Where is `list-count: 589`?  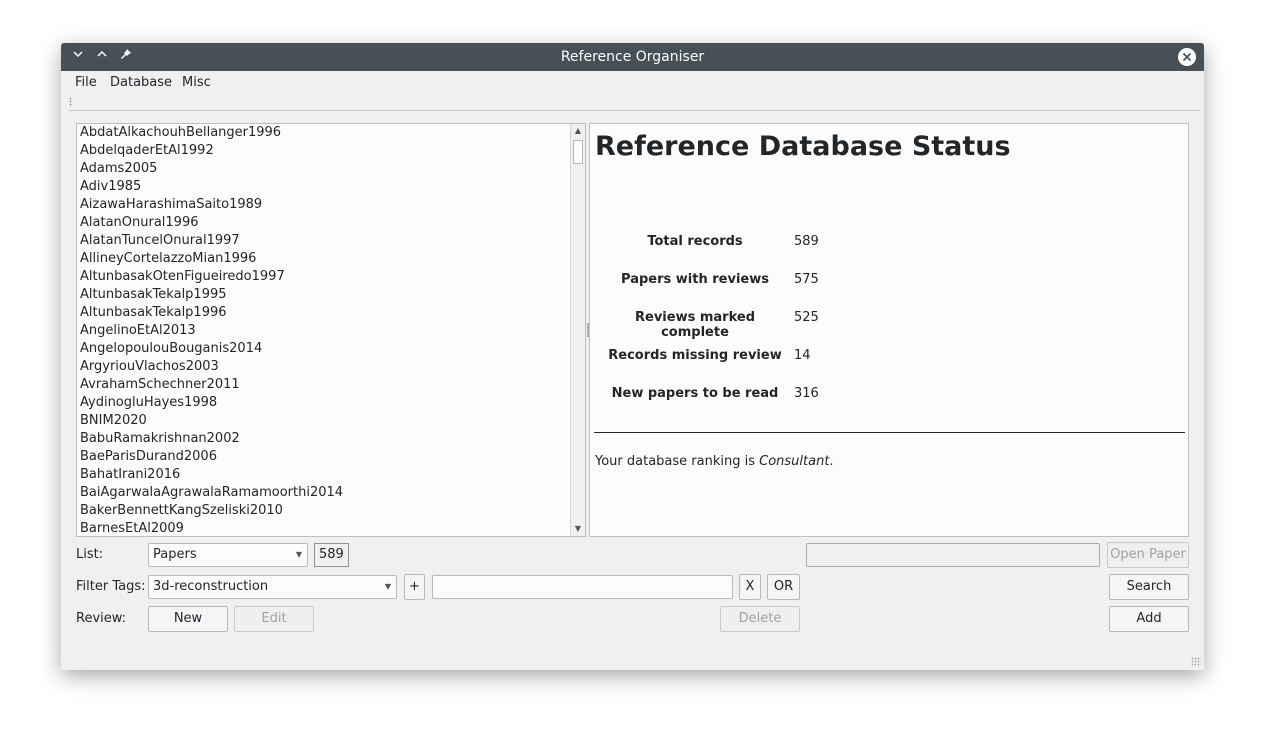 list-count: 589 is located at coordinates (331, 555).